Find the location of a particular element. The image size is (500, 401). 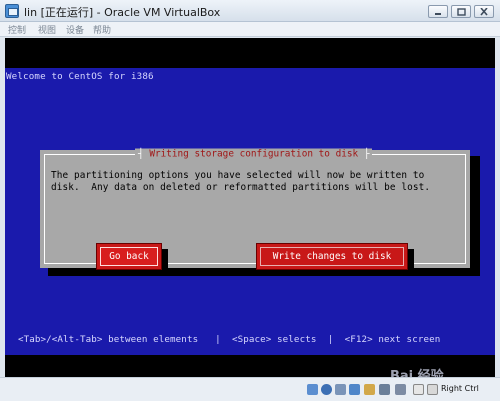

close-button is located at coordinates (484, 11).